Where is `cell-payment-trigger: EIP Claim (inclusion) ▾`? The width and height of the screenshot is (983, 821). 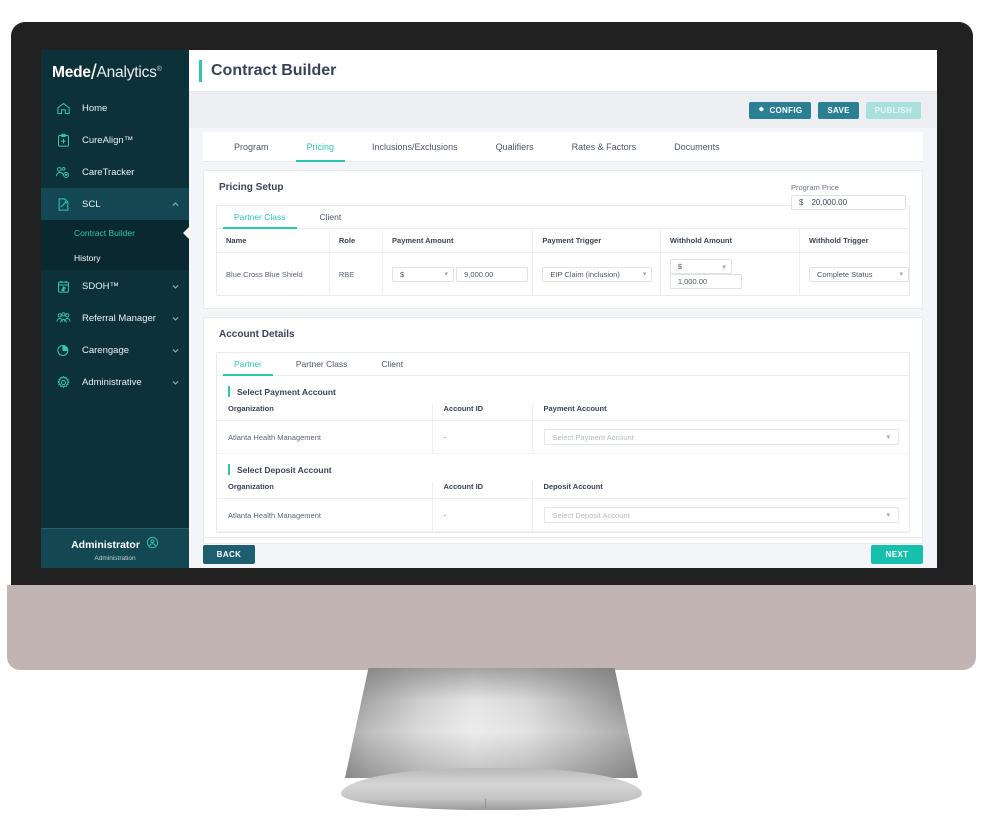
cell-payment-trigger: EIP Claim (inclusion) ▾ is located at coordinates (596, 273).